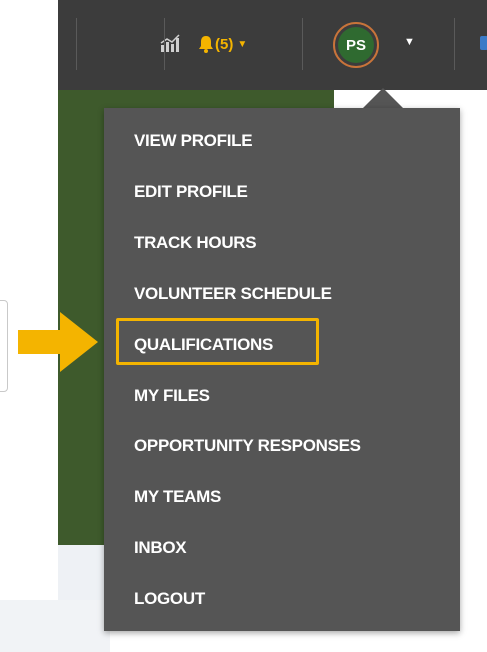 The width and height of the screenshot is (487, 652). Describe the element at coordinates (191, 192) in the screenshot. I see `menu-item-edit-profile: EDIT PROFILE` at that location.